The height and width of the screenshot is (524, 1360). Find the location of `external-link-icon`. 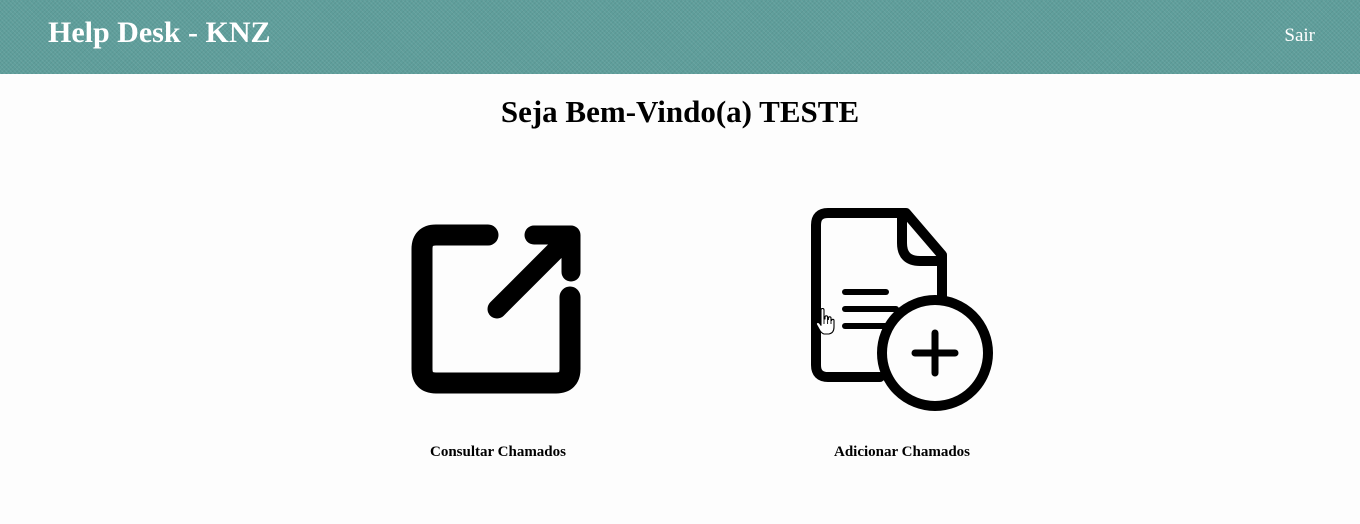

external-link-icon is located at coordinates (496, 309).